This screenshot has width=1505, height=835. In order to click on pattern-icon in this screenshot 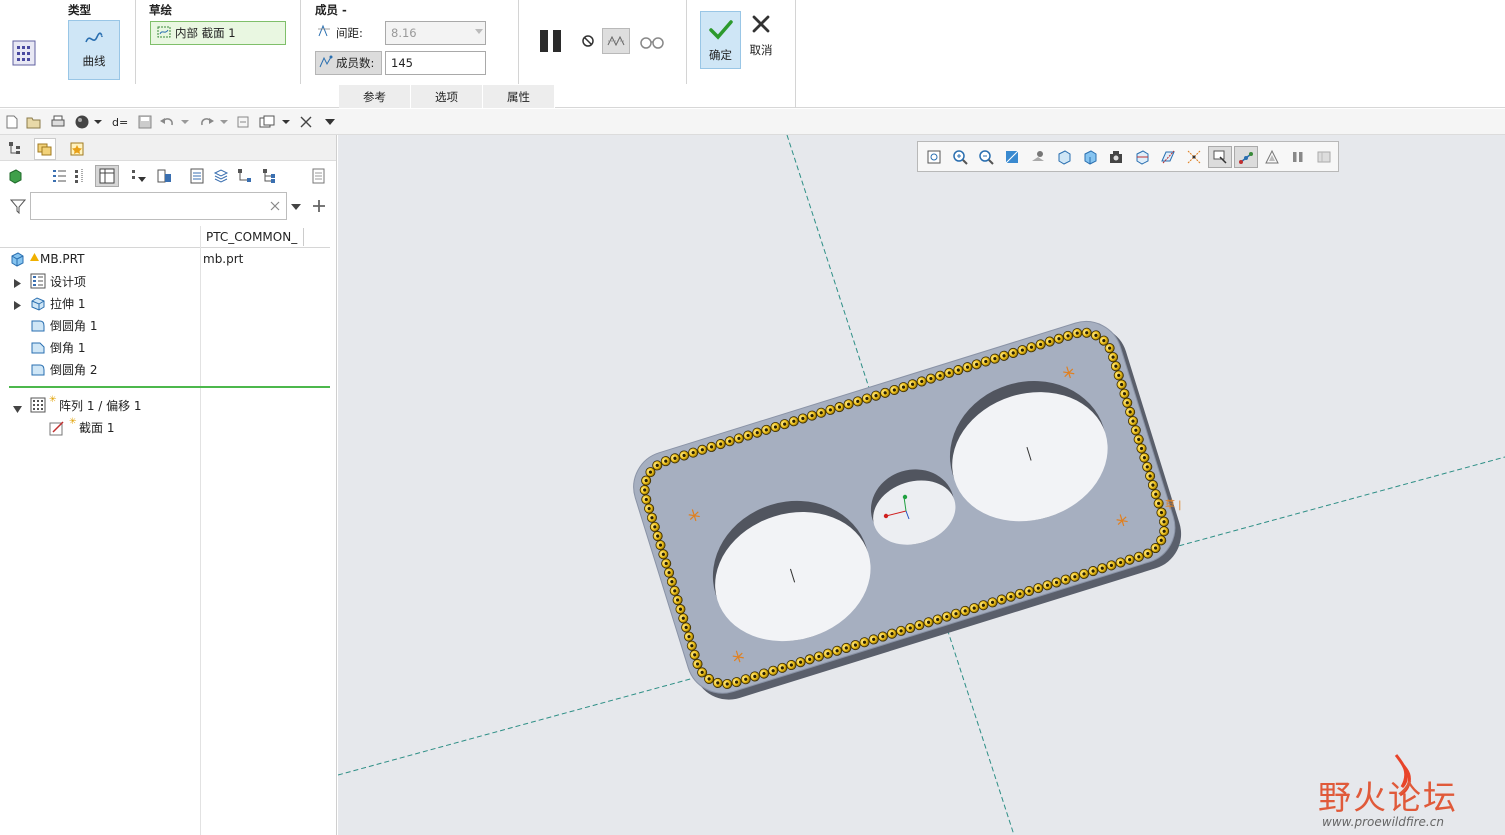, I will do `click(38, 405)`.